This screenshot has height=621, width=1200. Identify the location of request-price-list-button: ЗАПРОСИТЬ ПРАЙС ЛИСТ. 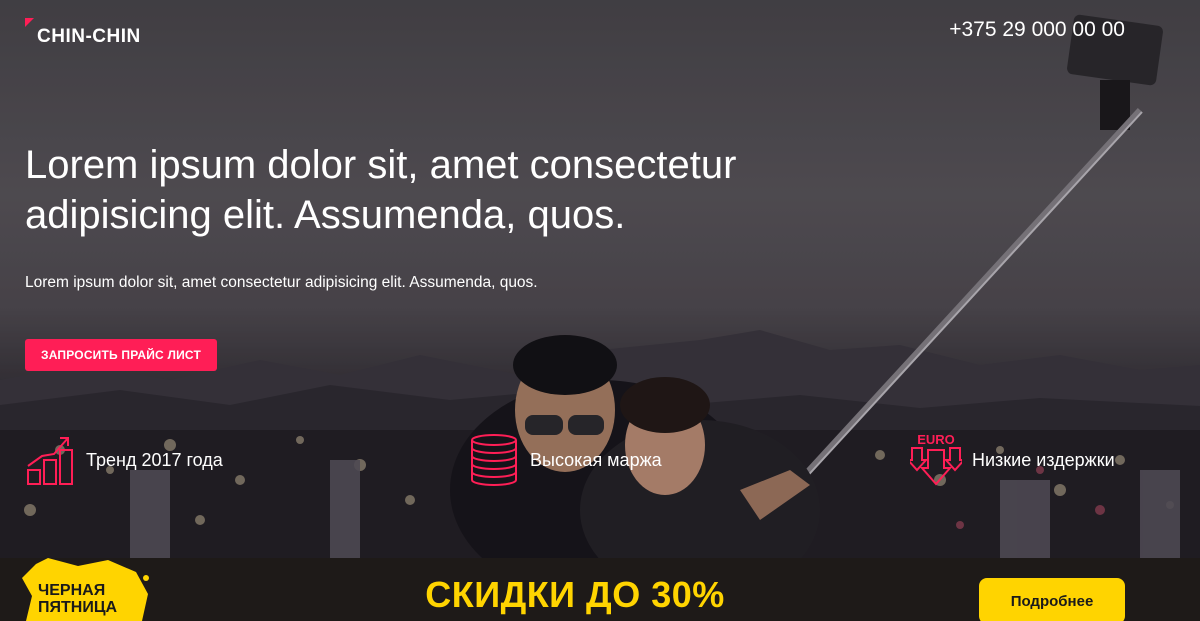
(121, 355).